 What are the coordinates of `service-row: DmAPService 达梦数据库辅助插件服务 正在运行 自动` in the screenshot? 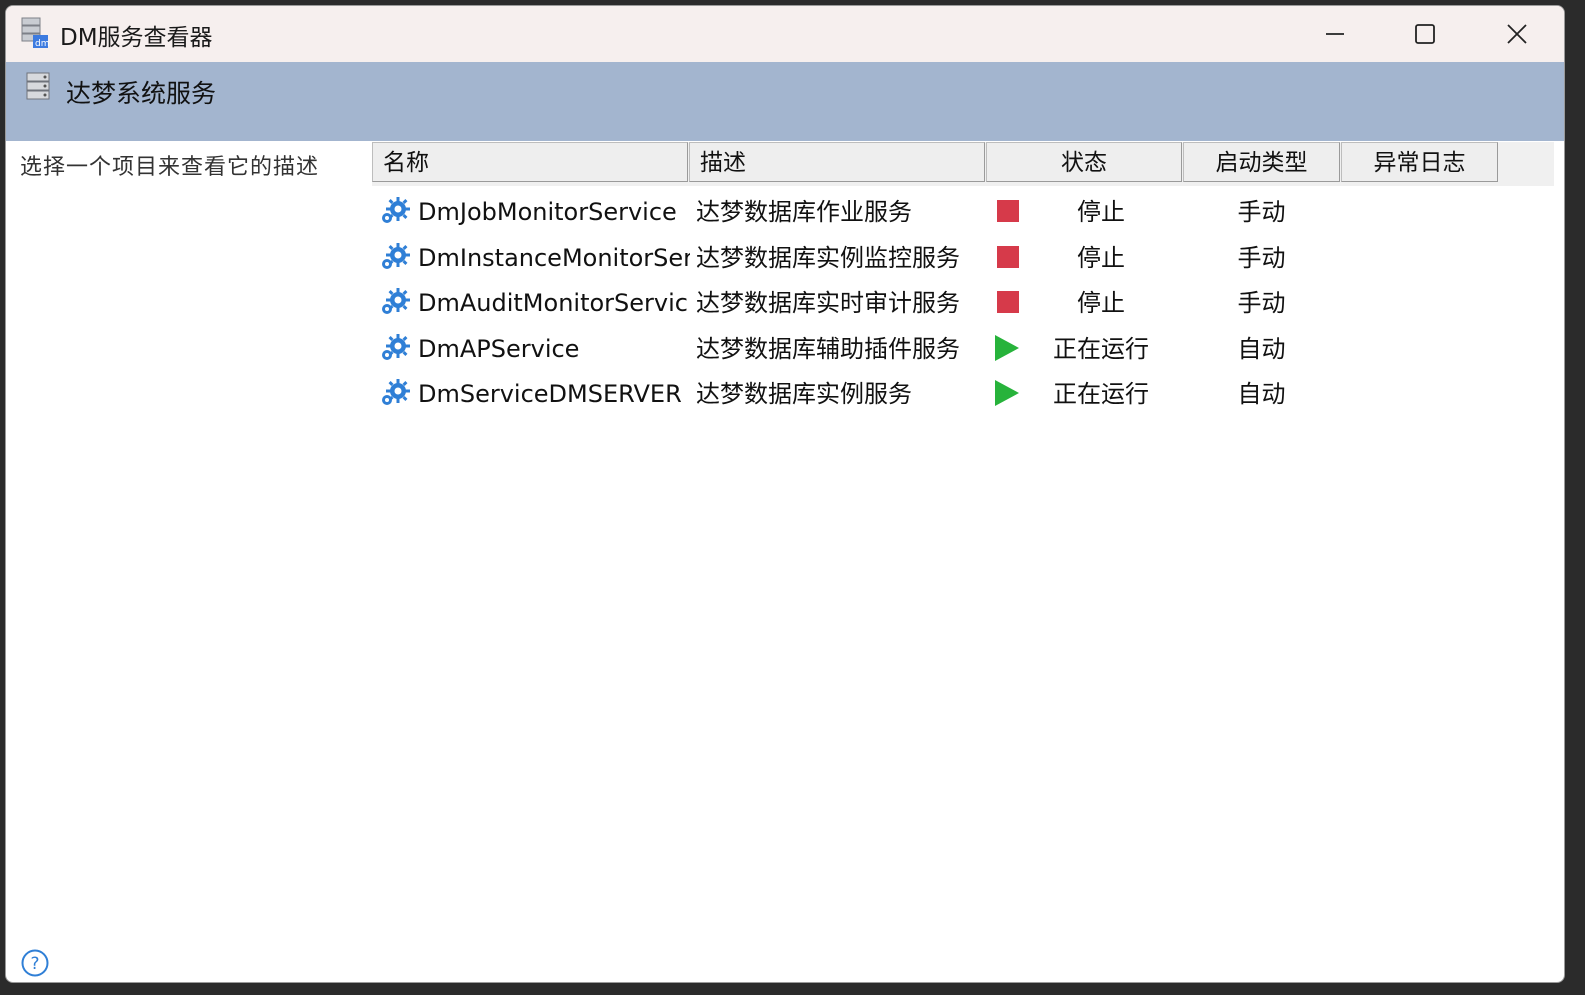 It's located at (872, 349).